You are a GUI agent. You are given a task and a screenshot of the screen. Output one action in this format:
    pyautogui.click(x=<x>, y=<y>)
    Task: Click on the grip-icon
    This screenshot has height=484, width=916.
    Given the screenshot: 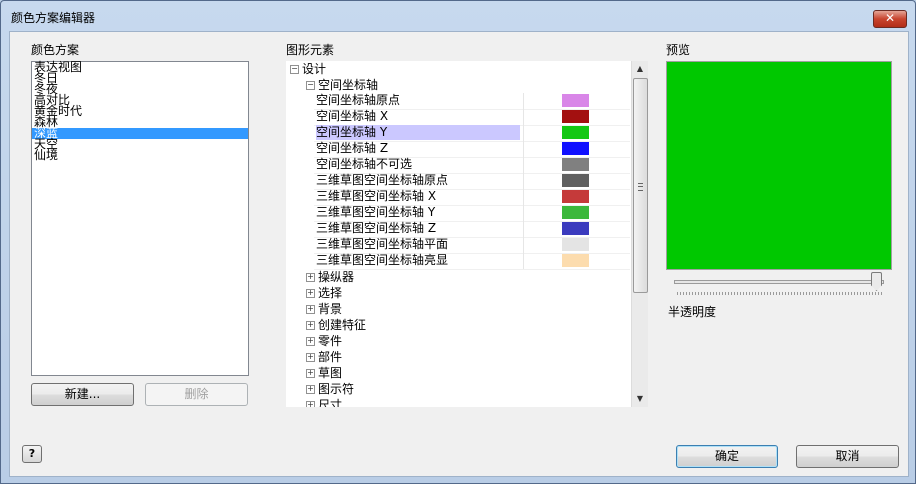 What is the action you would take?
    pyautogui.click(x=640, y=187)
    